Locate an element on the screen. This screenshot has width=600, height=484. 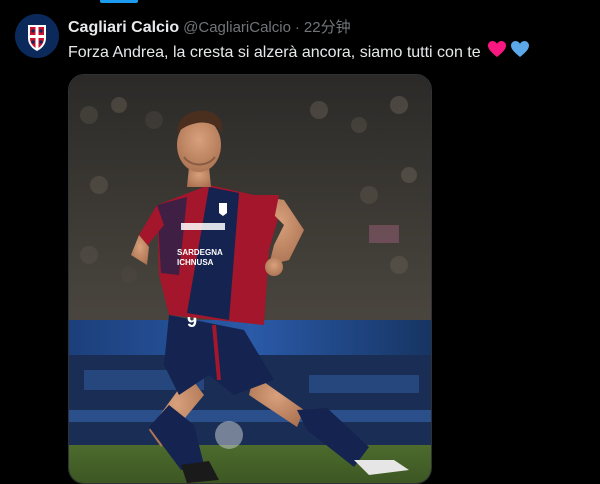
cagliari-crest-icon is located at coordinates (37, 36).